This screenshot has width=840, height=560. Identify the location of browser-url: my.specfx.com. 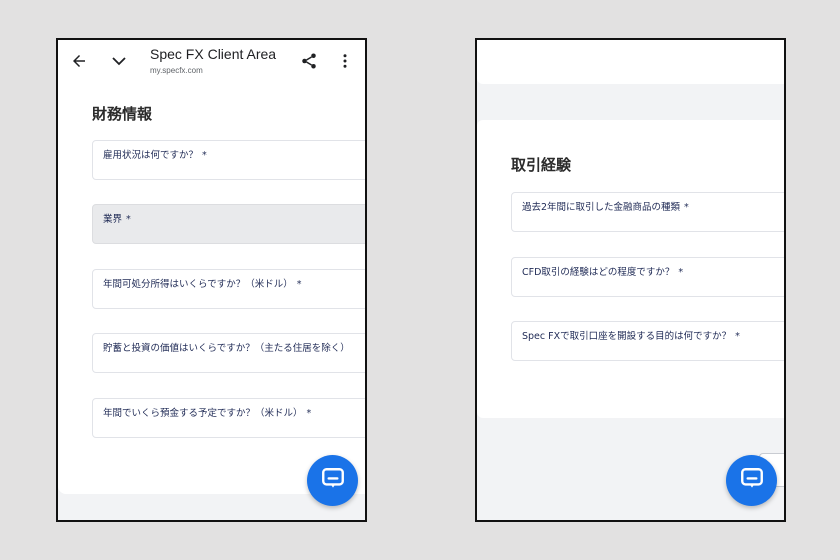
(176, 70).